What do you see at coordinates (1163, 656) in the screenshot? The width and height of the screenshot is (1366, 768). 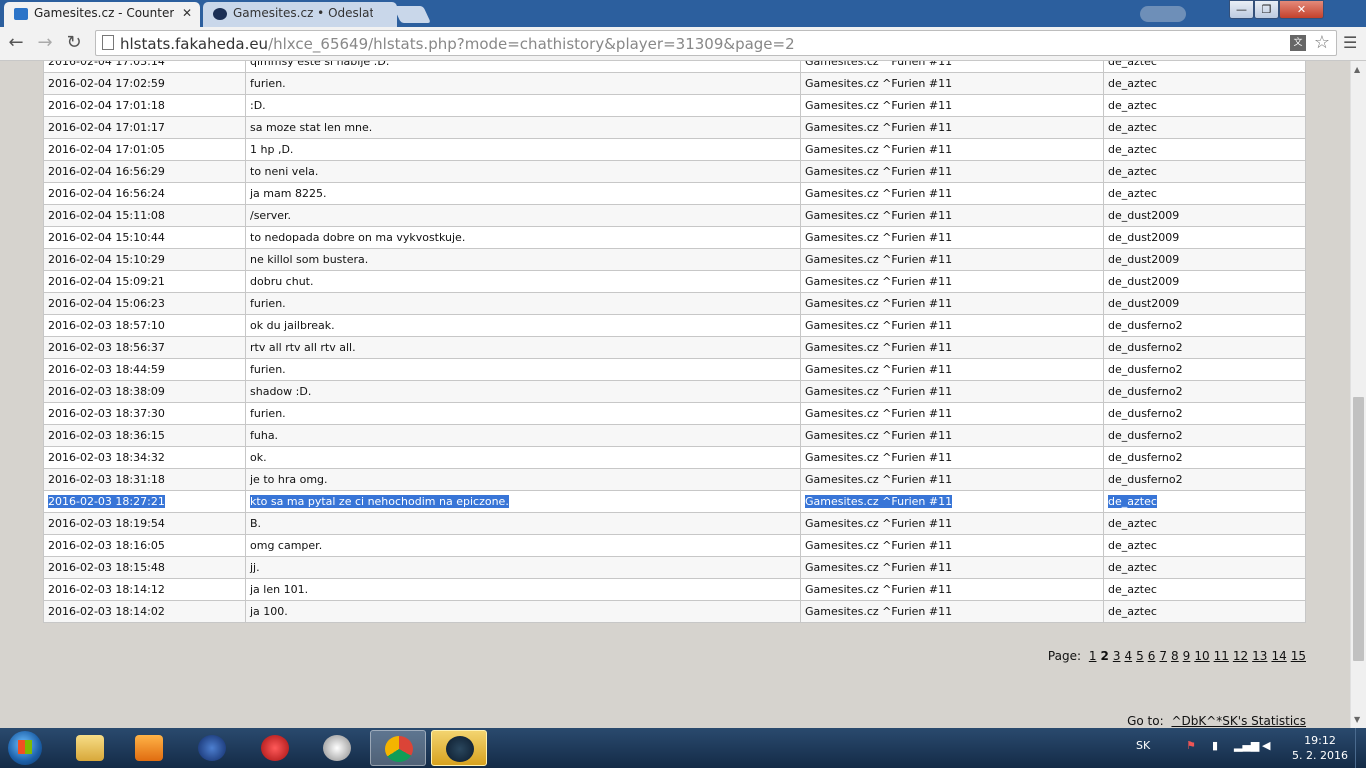 I see `page-link-7: 7` at bounding box center [1163, 656].